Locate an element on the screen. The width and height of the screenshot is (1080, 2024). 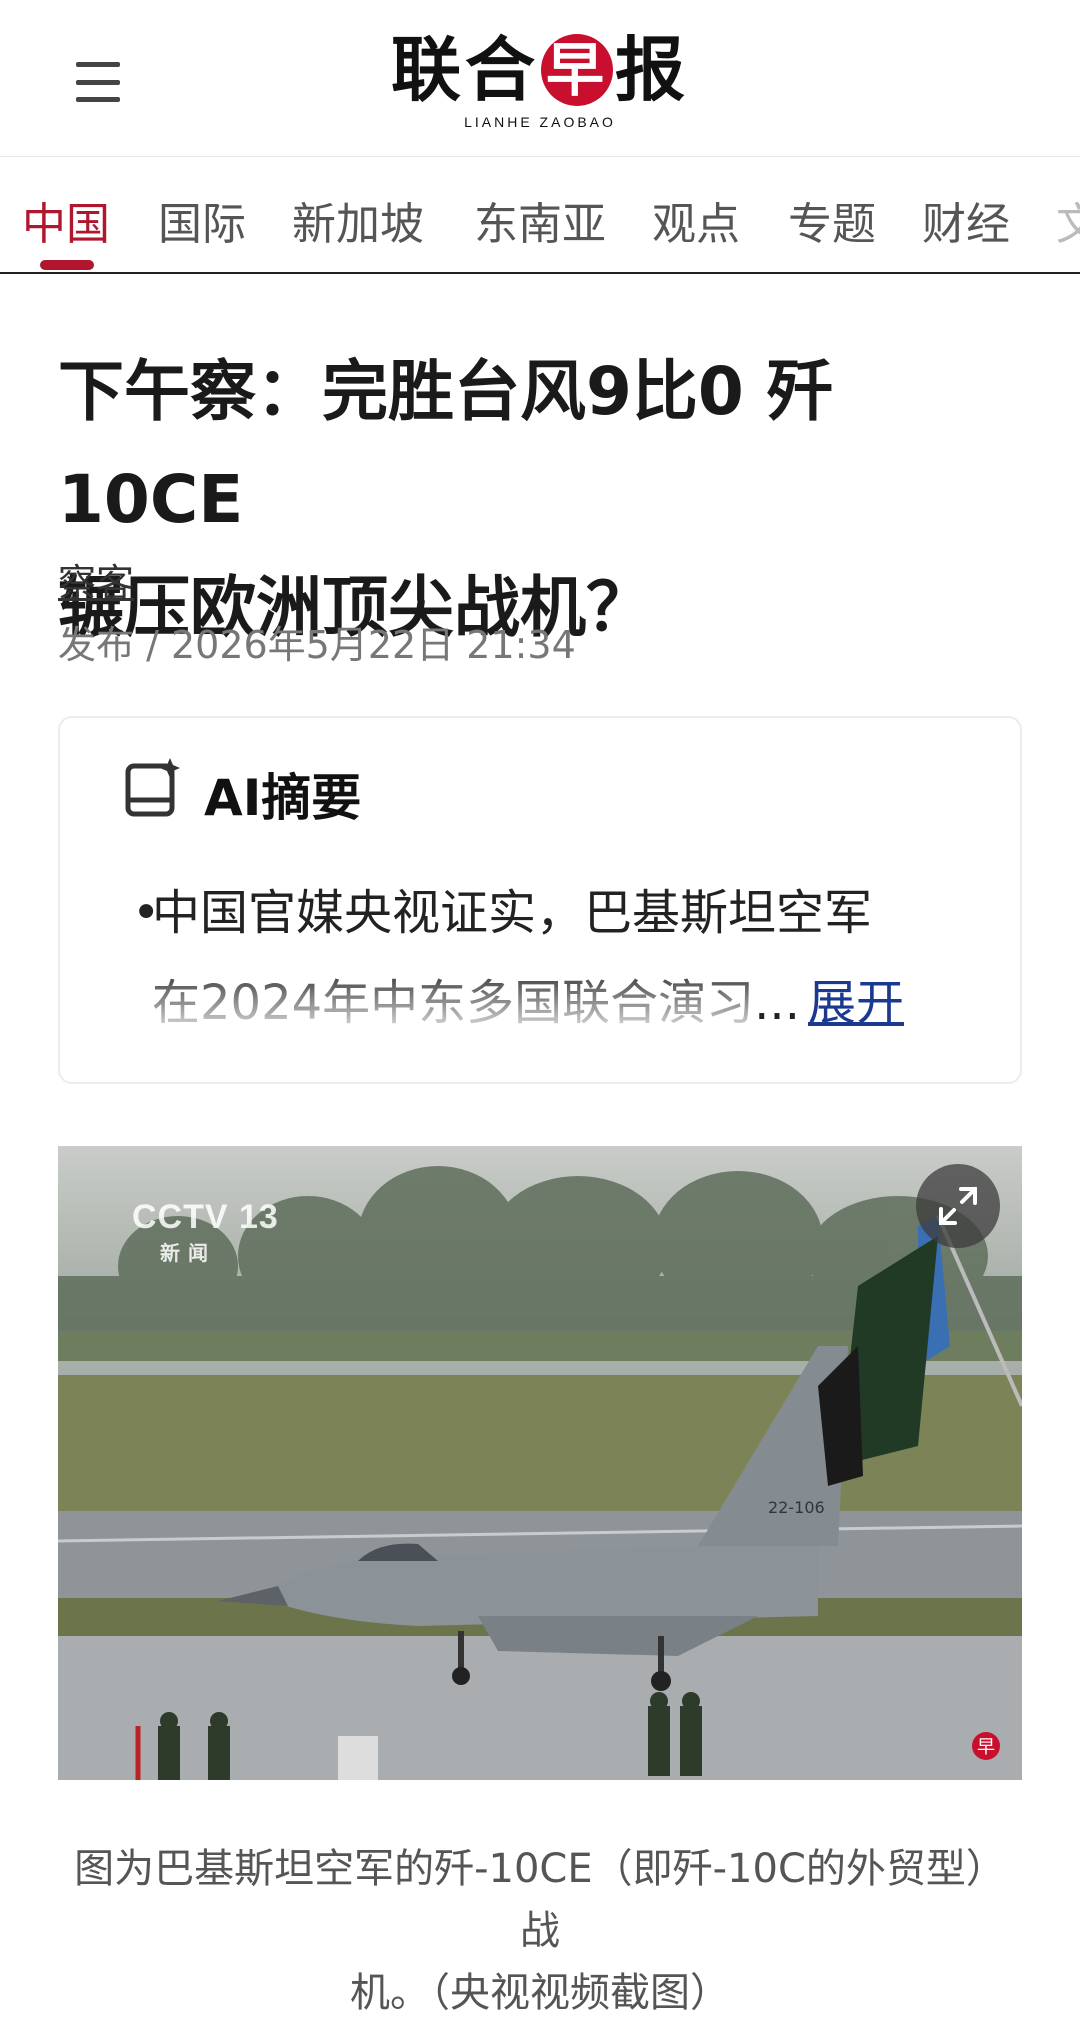
photo-caption: 图为巴基斯坦空军的歼-10CE（即歼-10C的外贸型）战 机。（央视视频截图） is located at coordinates (540, 1931).